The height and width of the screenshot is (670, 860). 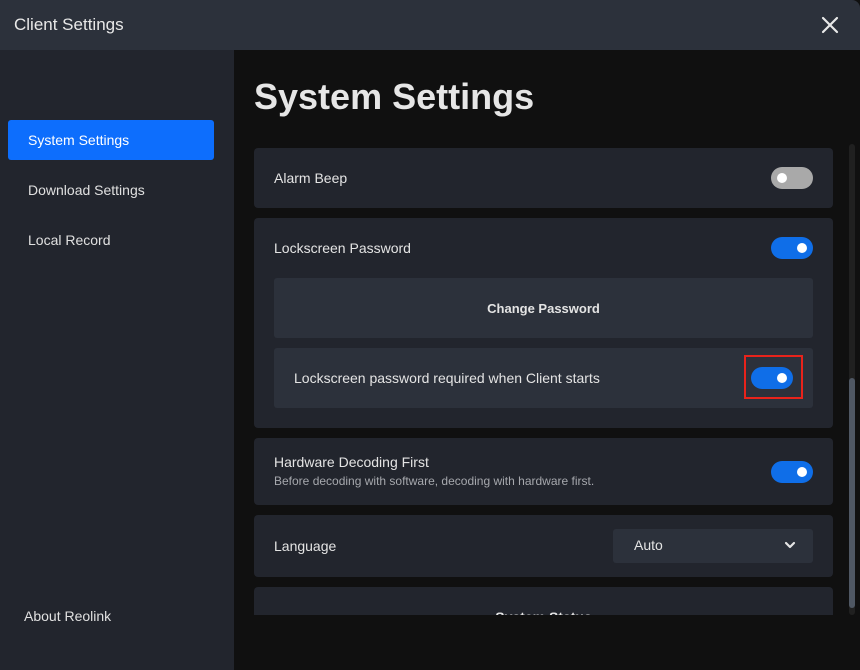 I want to click on language-select: Auto, so click(x=713, y=546).